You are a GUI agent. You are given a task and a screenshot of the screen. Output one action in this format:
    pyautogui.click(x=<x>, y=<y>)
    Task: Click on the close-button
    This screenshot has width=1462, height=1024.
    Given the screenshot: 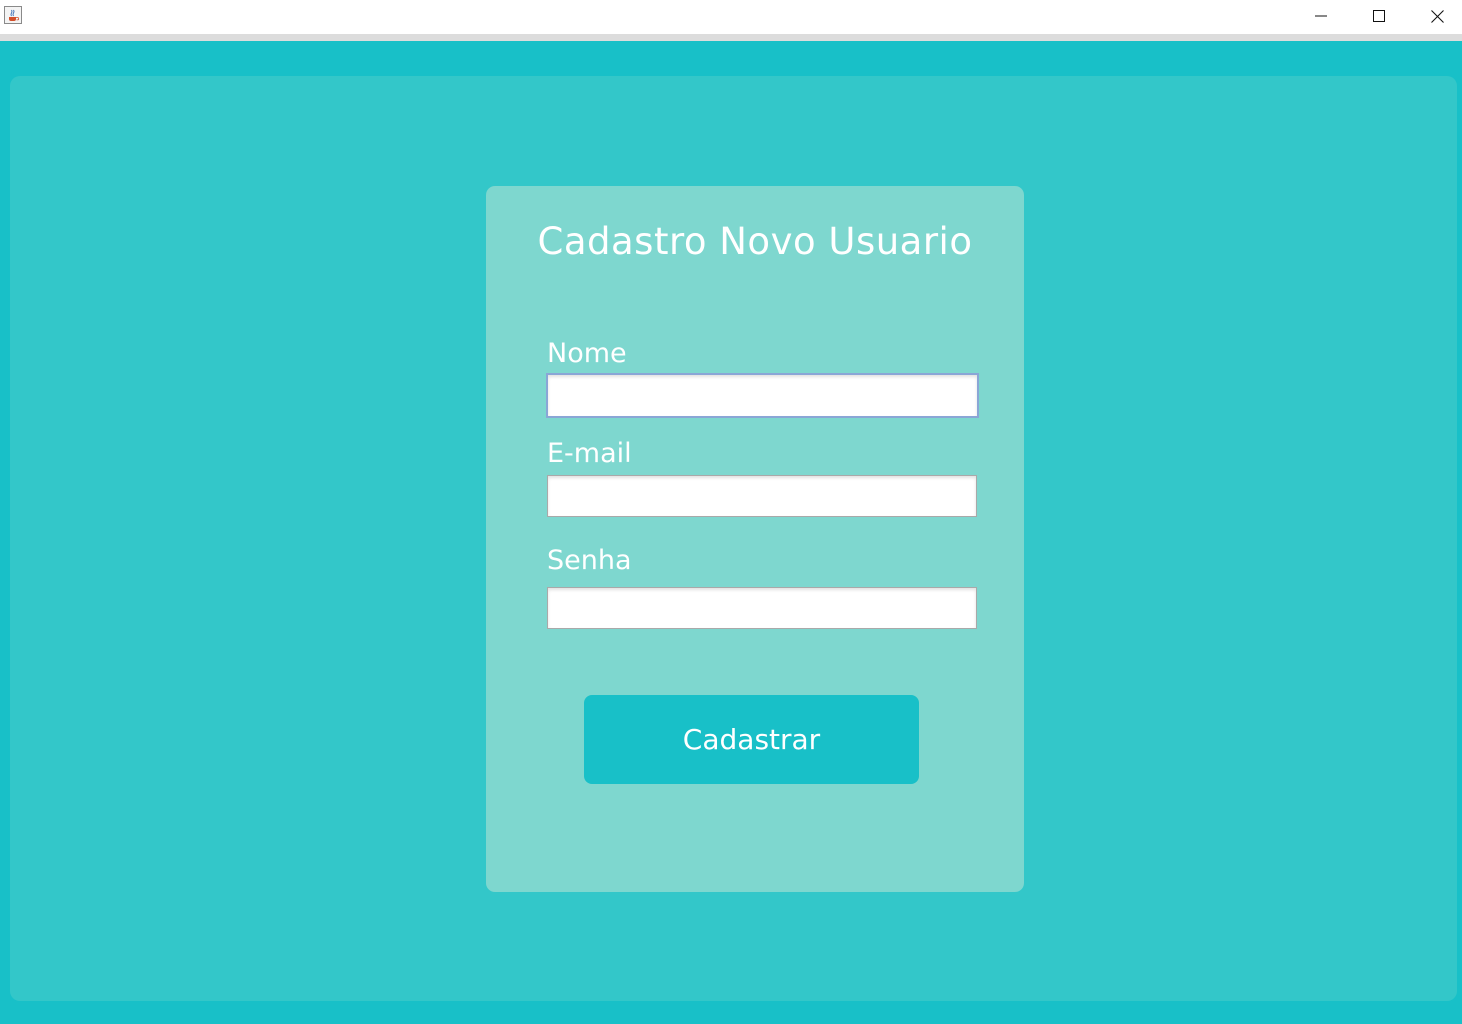 What is the action you would take?
    pyautogui.click(x=1435, y=16)
    